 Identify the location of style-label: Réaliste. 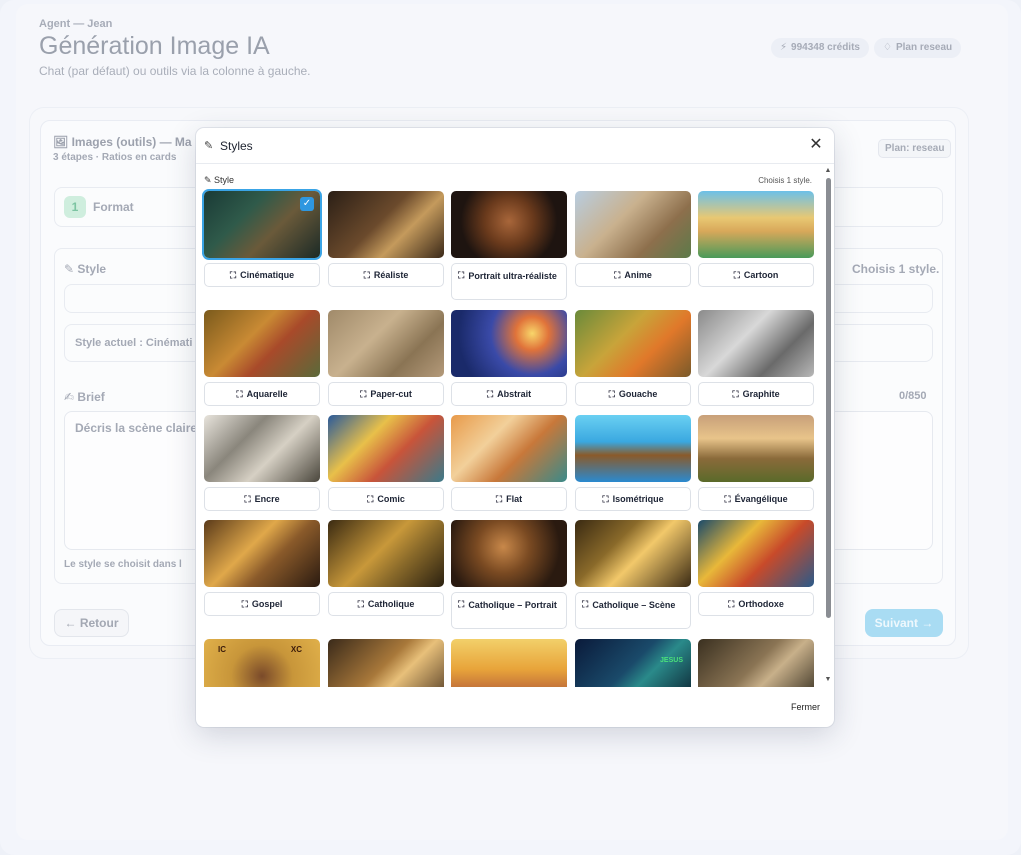
(391, 274).